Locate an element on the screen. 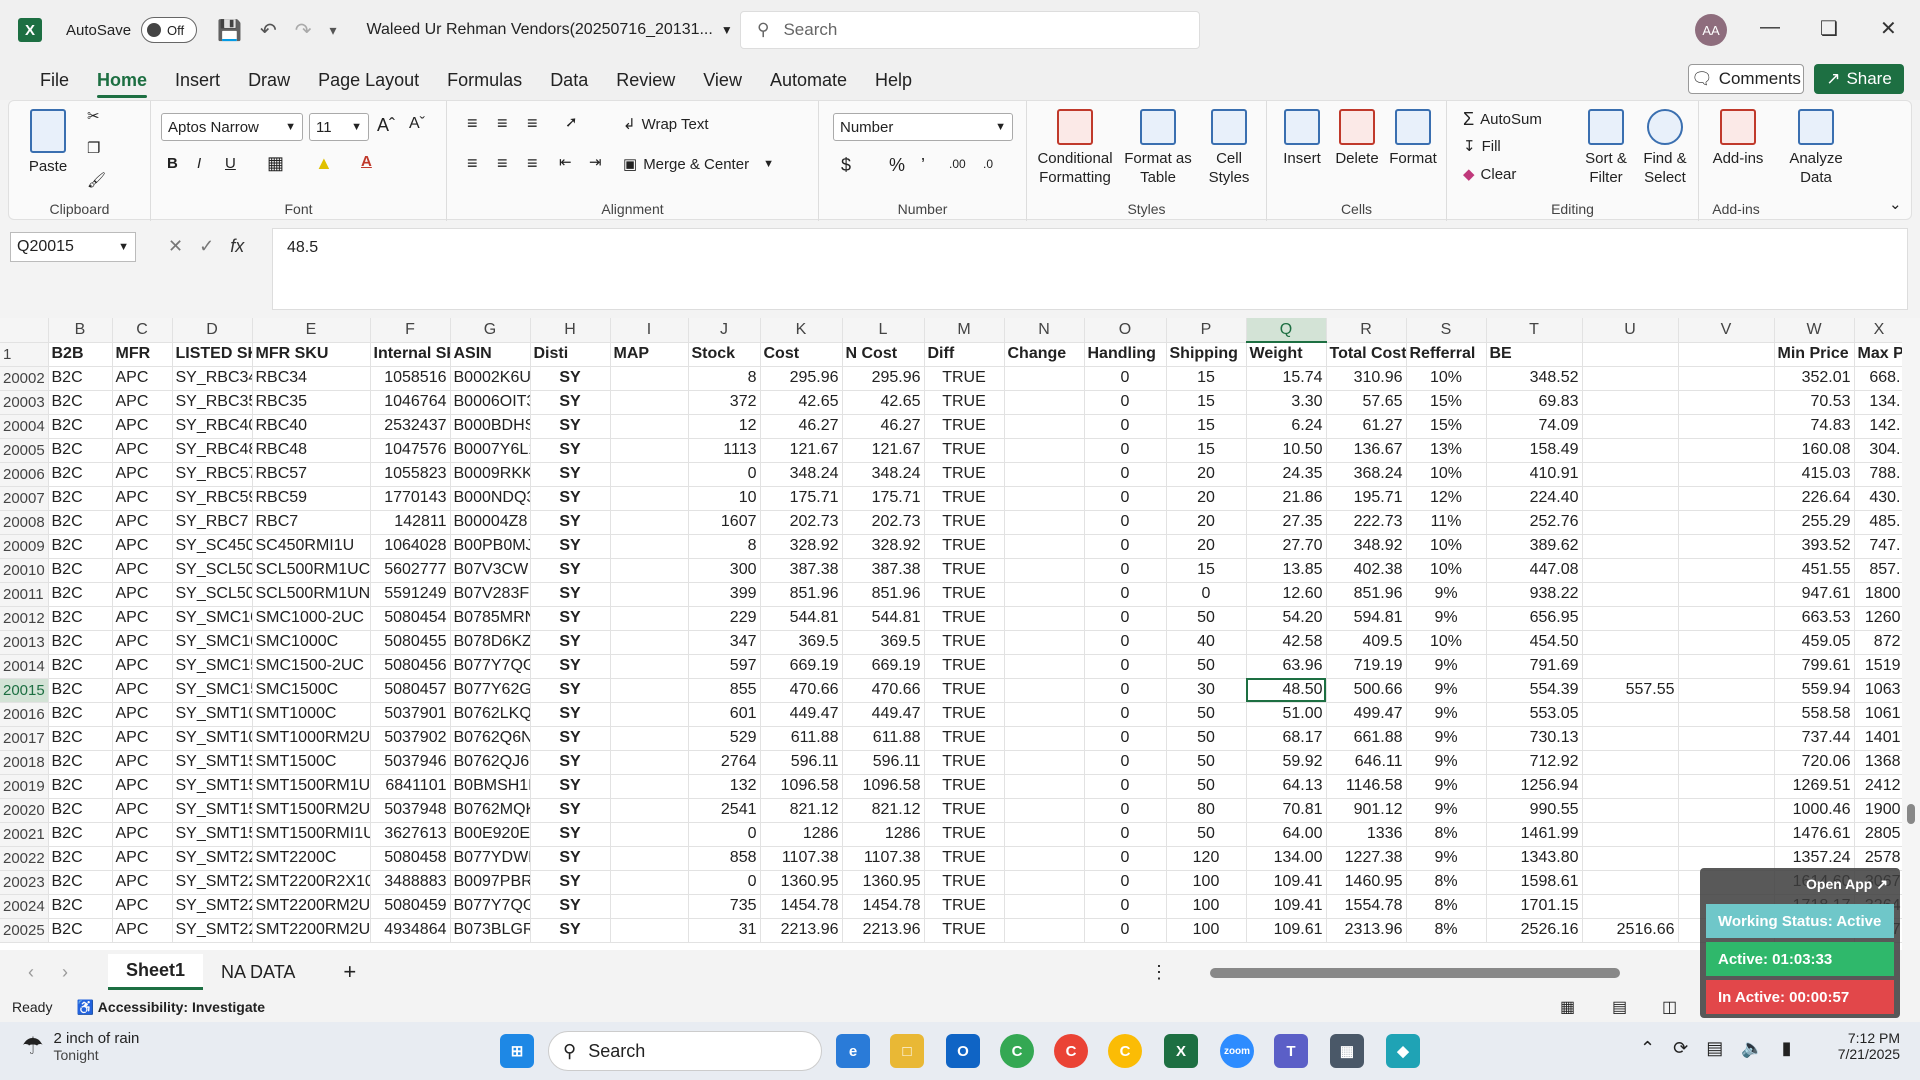 Image resolution: width=1920 pixels, height=1080 pixels. cell: 9% is located at coordinates (1446, 858).